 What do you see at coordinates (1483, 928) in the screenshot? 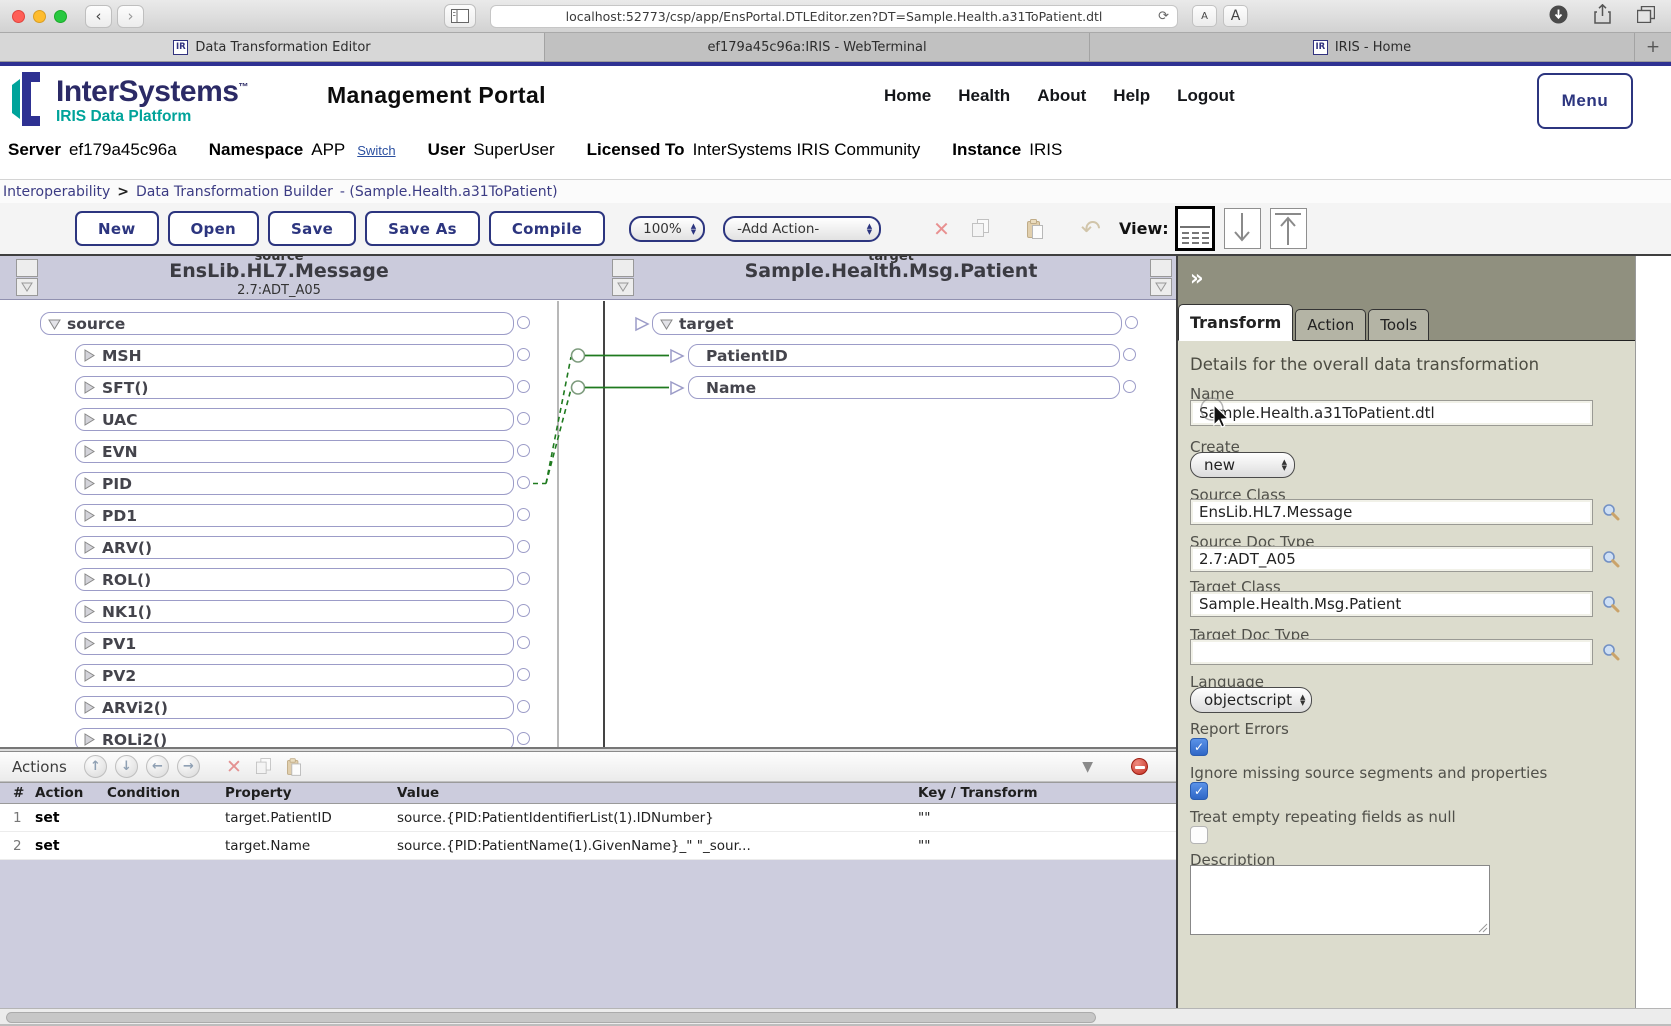
I see `resize-grip-icon` at bounding box center [1483, 928].